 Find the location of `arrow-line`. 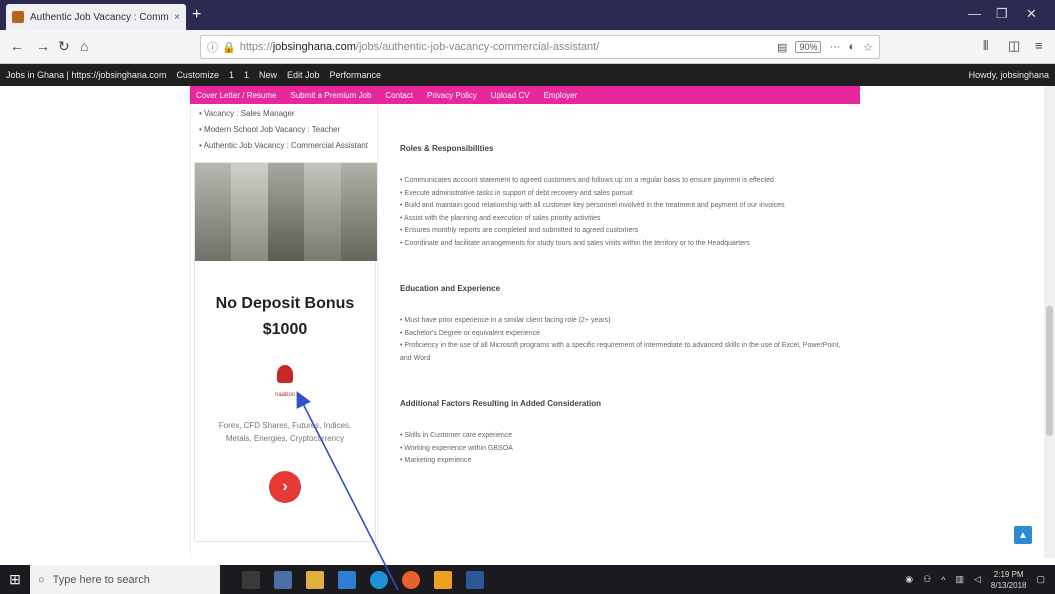

arrow-line is located at coordinates (347, 491).